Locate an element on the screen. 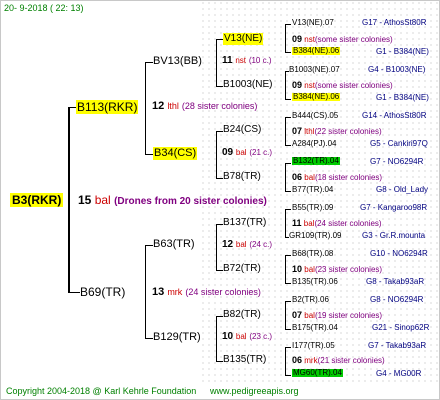 Image resolution: width=440 pixels, height=400 pixels. gen4-left-2: B1003(NE).07 is located at coordinates (314, 69).